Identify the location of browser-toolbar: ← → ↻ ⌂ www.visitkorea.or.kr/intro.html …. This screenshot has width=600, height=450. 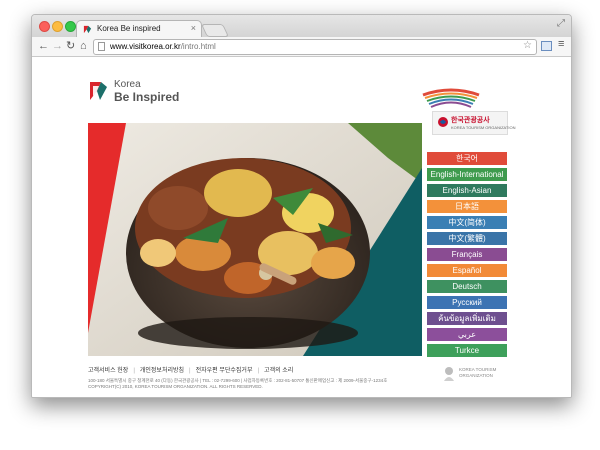
(301, 47).